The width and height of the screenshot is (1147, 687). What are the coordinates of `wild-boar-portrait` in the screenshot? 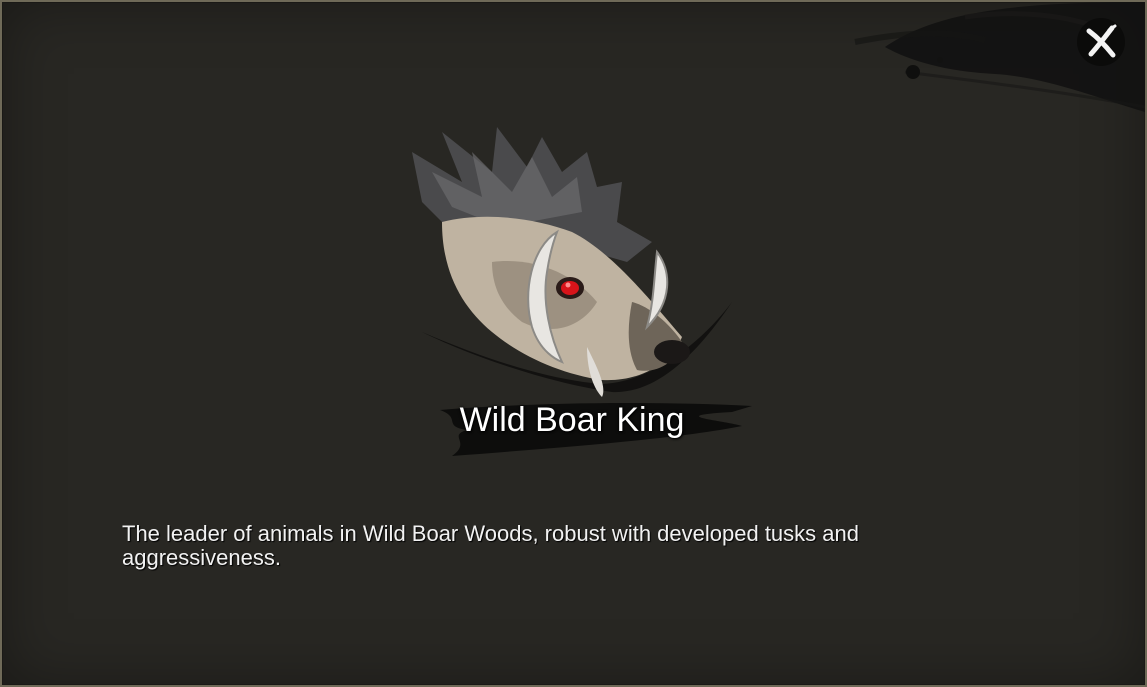 It's located at (572, 262).